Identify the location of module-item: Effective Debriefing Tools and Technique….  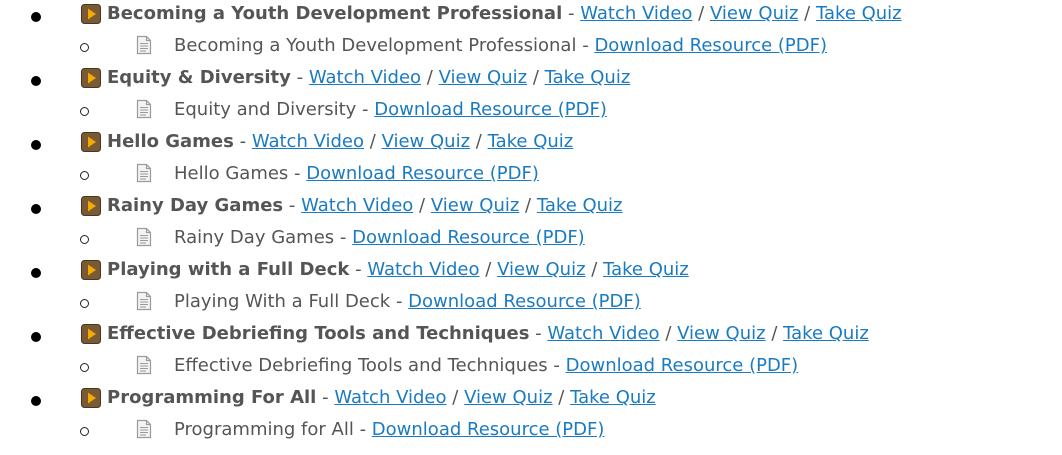
(531, 352).